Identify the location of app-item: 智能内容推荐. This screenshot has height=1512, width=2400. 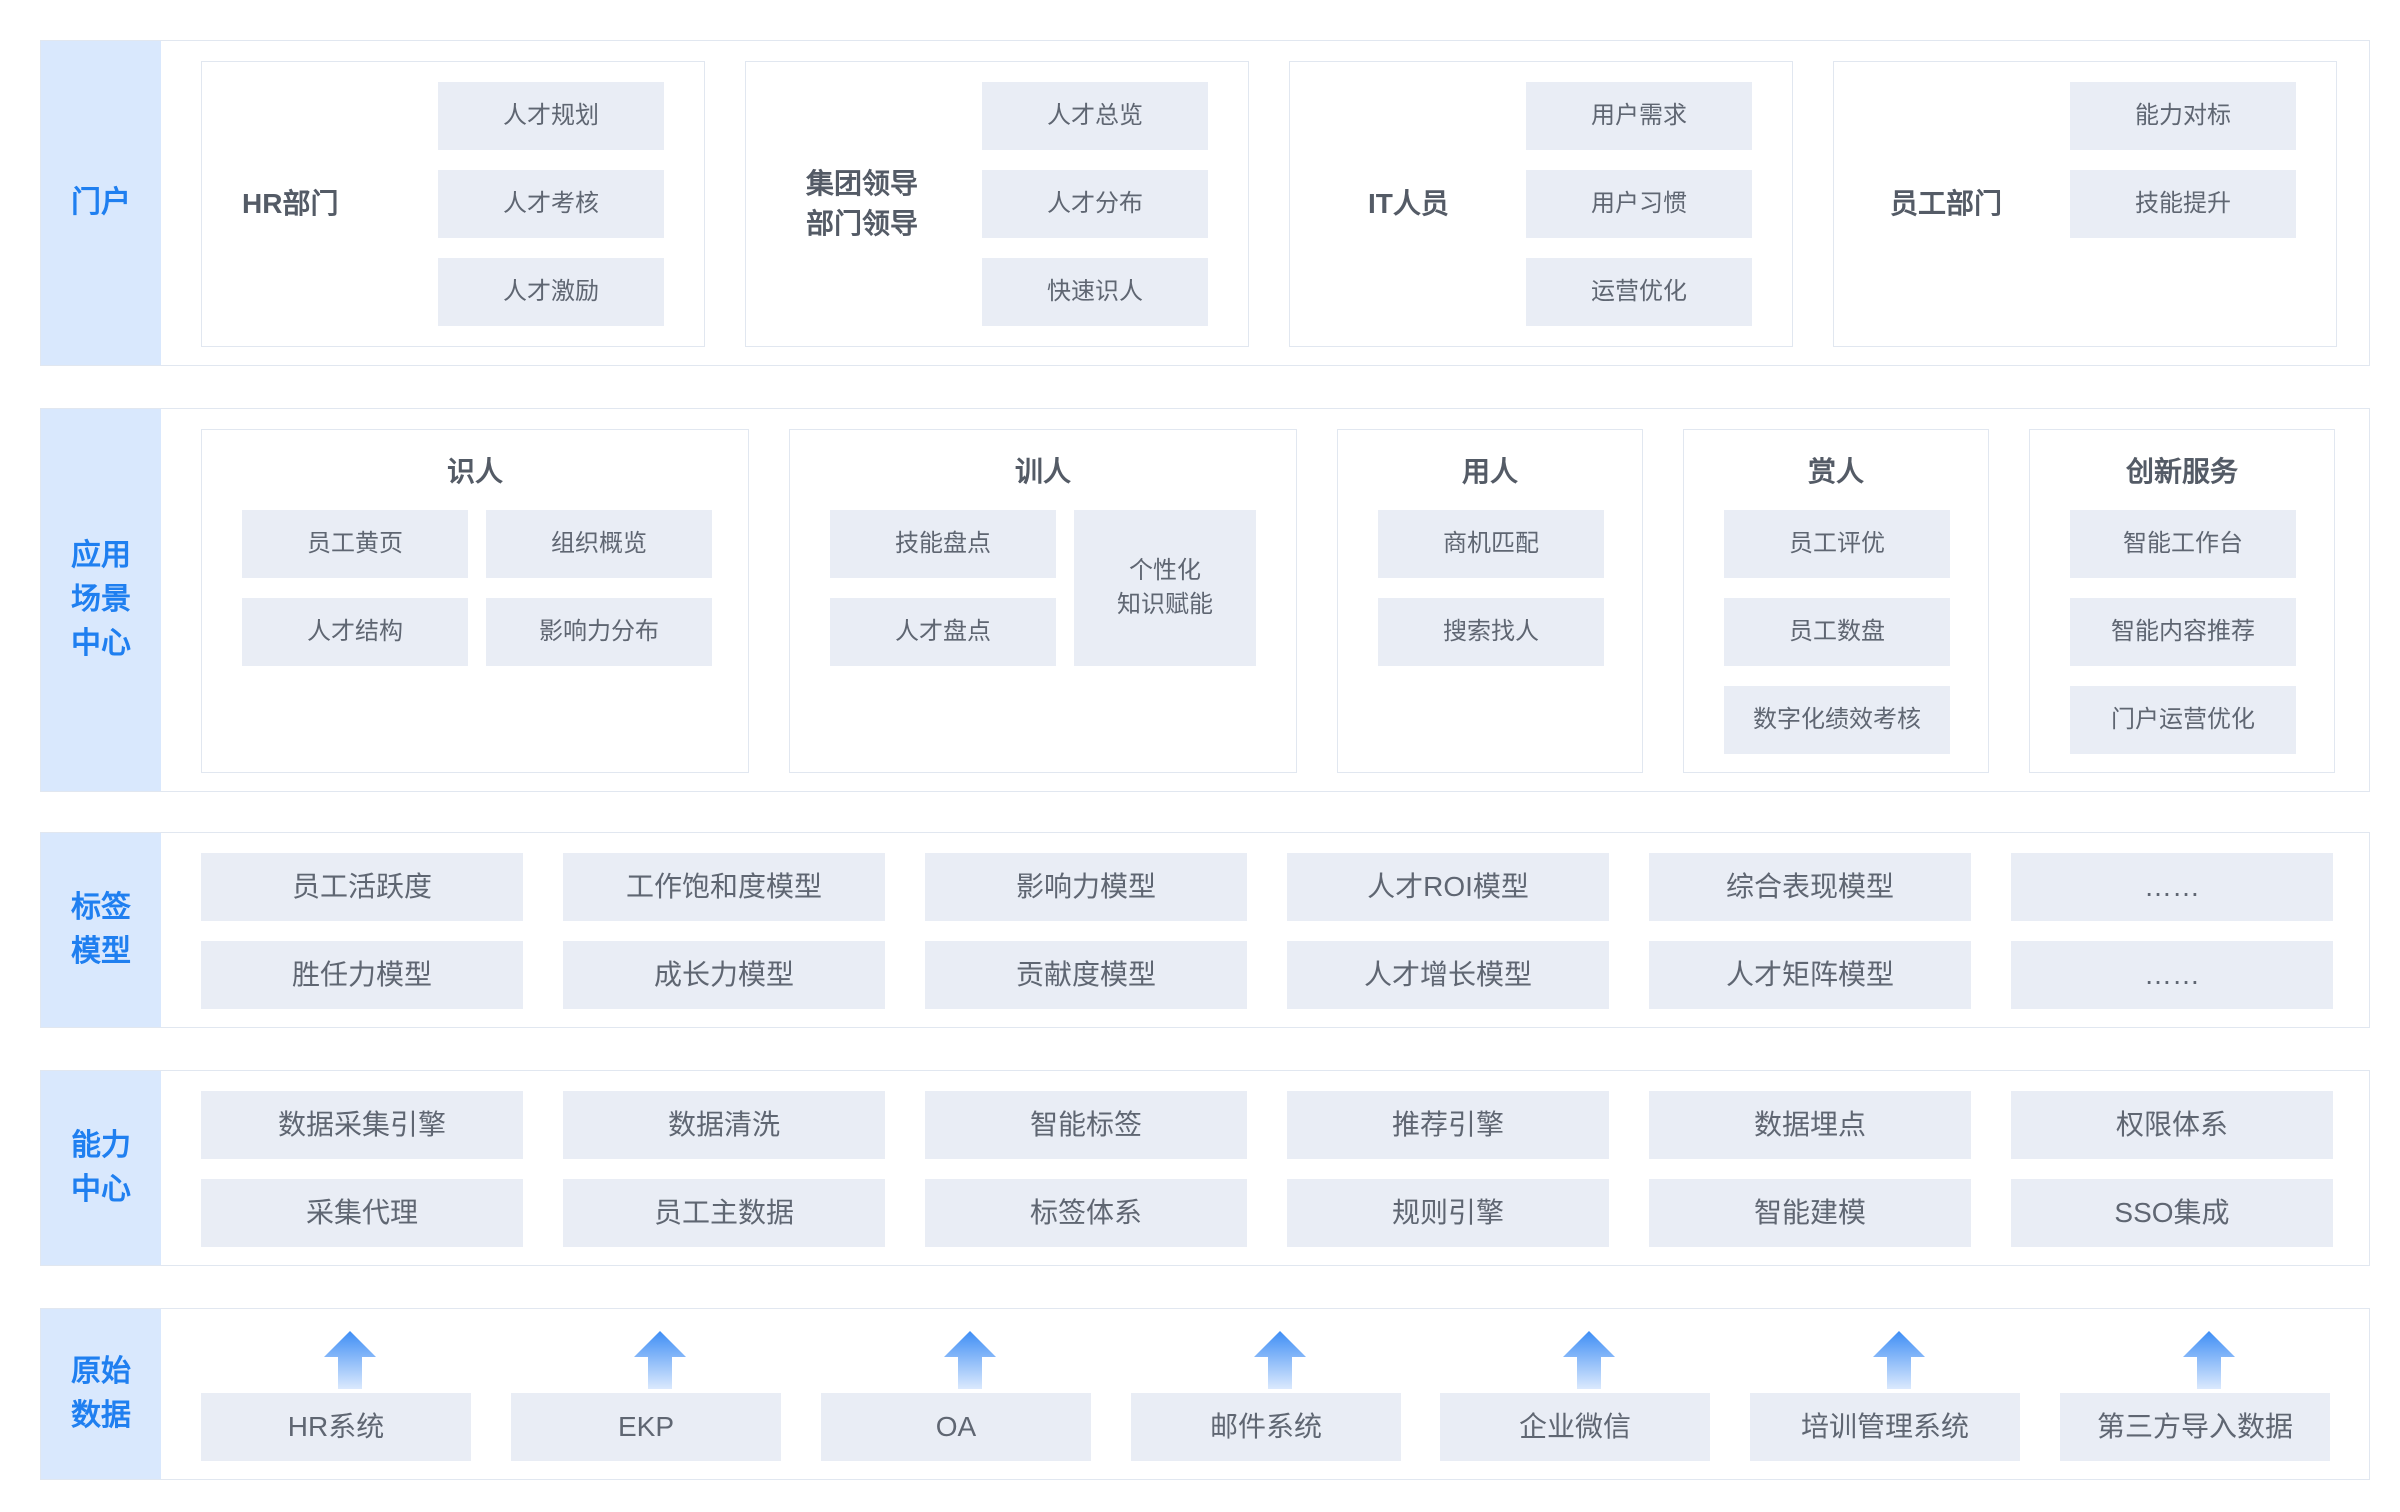
(2183, 632).